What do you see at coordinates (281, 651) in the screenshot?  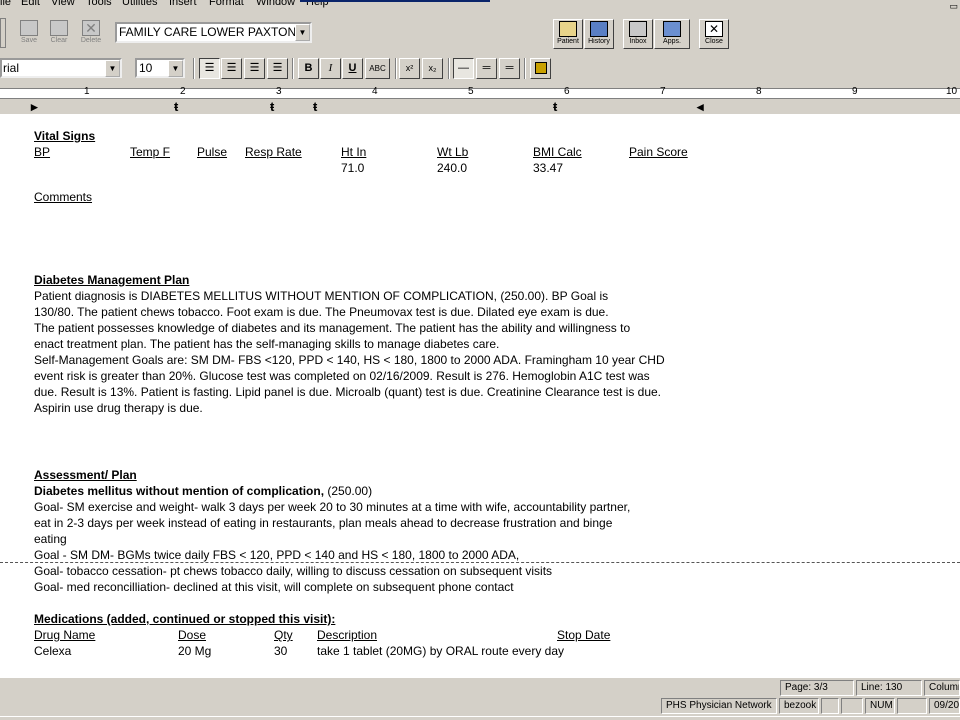 I see `med-cell-qty: 30` at bounding box center [281, 651].